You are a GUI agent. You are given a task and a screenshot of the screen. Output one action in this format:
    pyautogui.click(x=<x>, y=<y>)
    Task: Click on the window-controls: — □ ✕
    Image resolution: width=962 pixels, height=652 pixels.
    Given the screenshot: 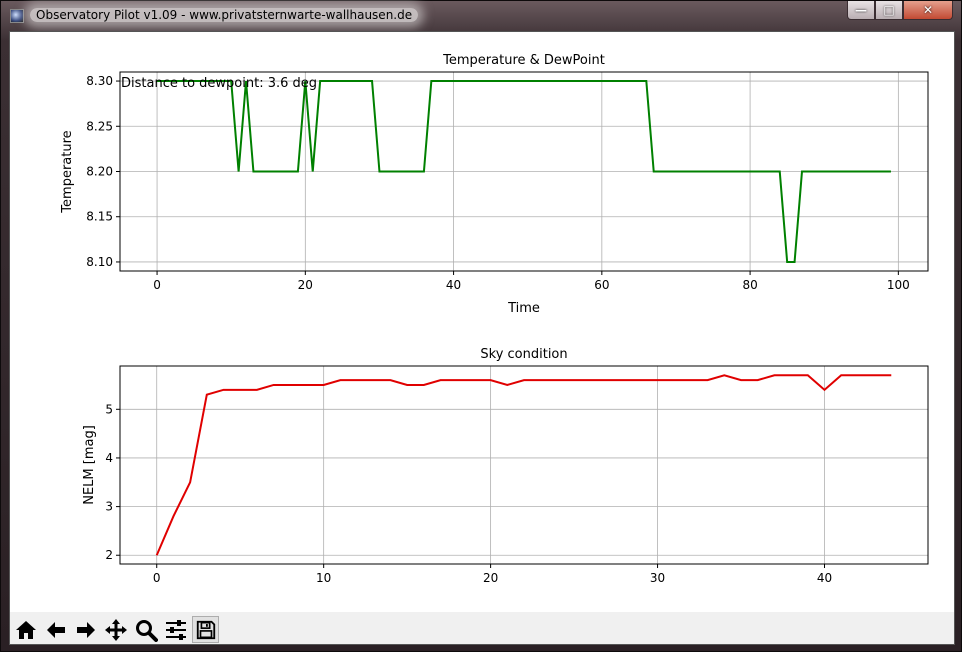 What is the action you would take?
    pyautogui.click(x=900, y=10)
    